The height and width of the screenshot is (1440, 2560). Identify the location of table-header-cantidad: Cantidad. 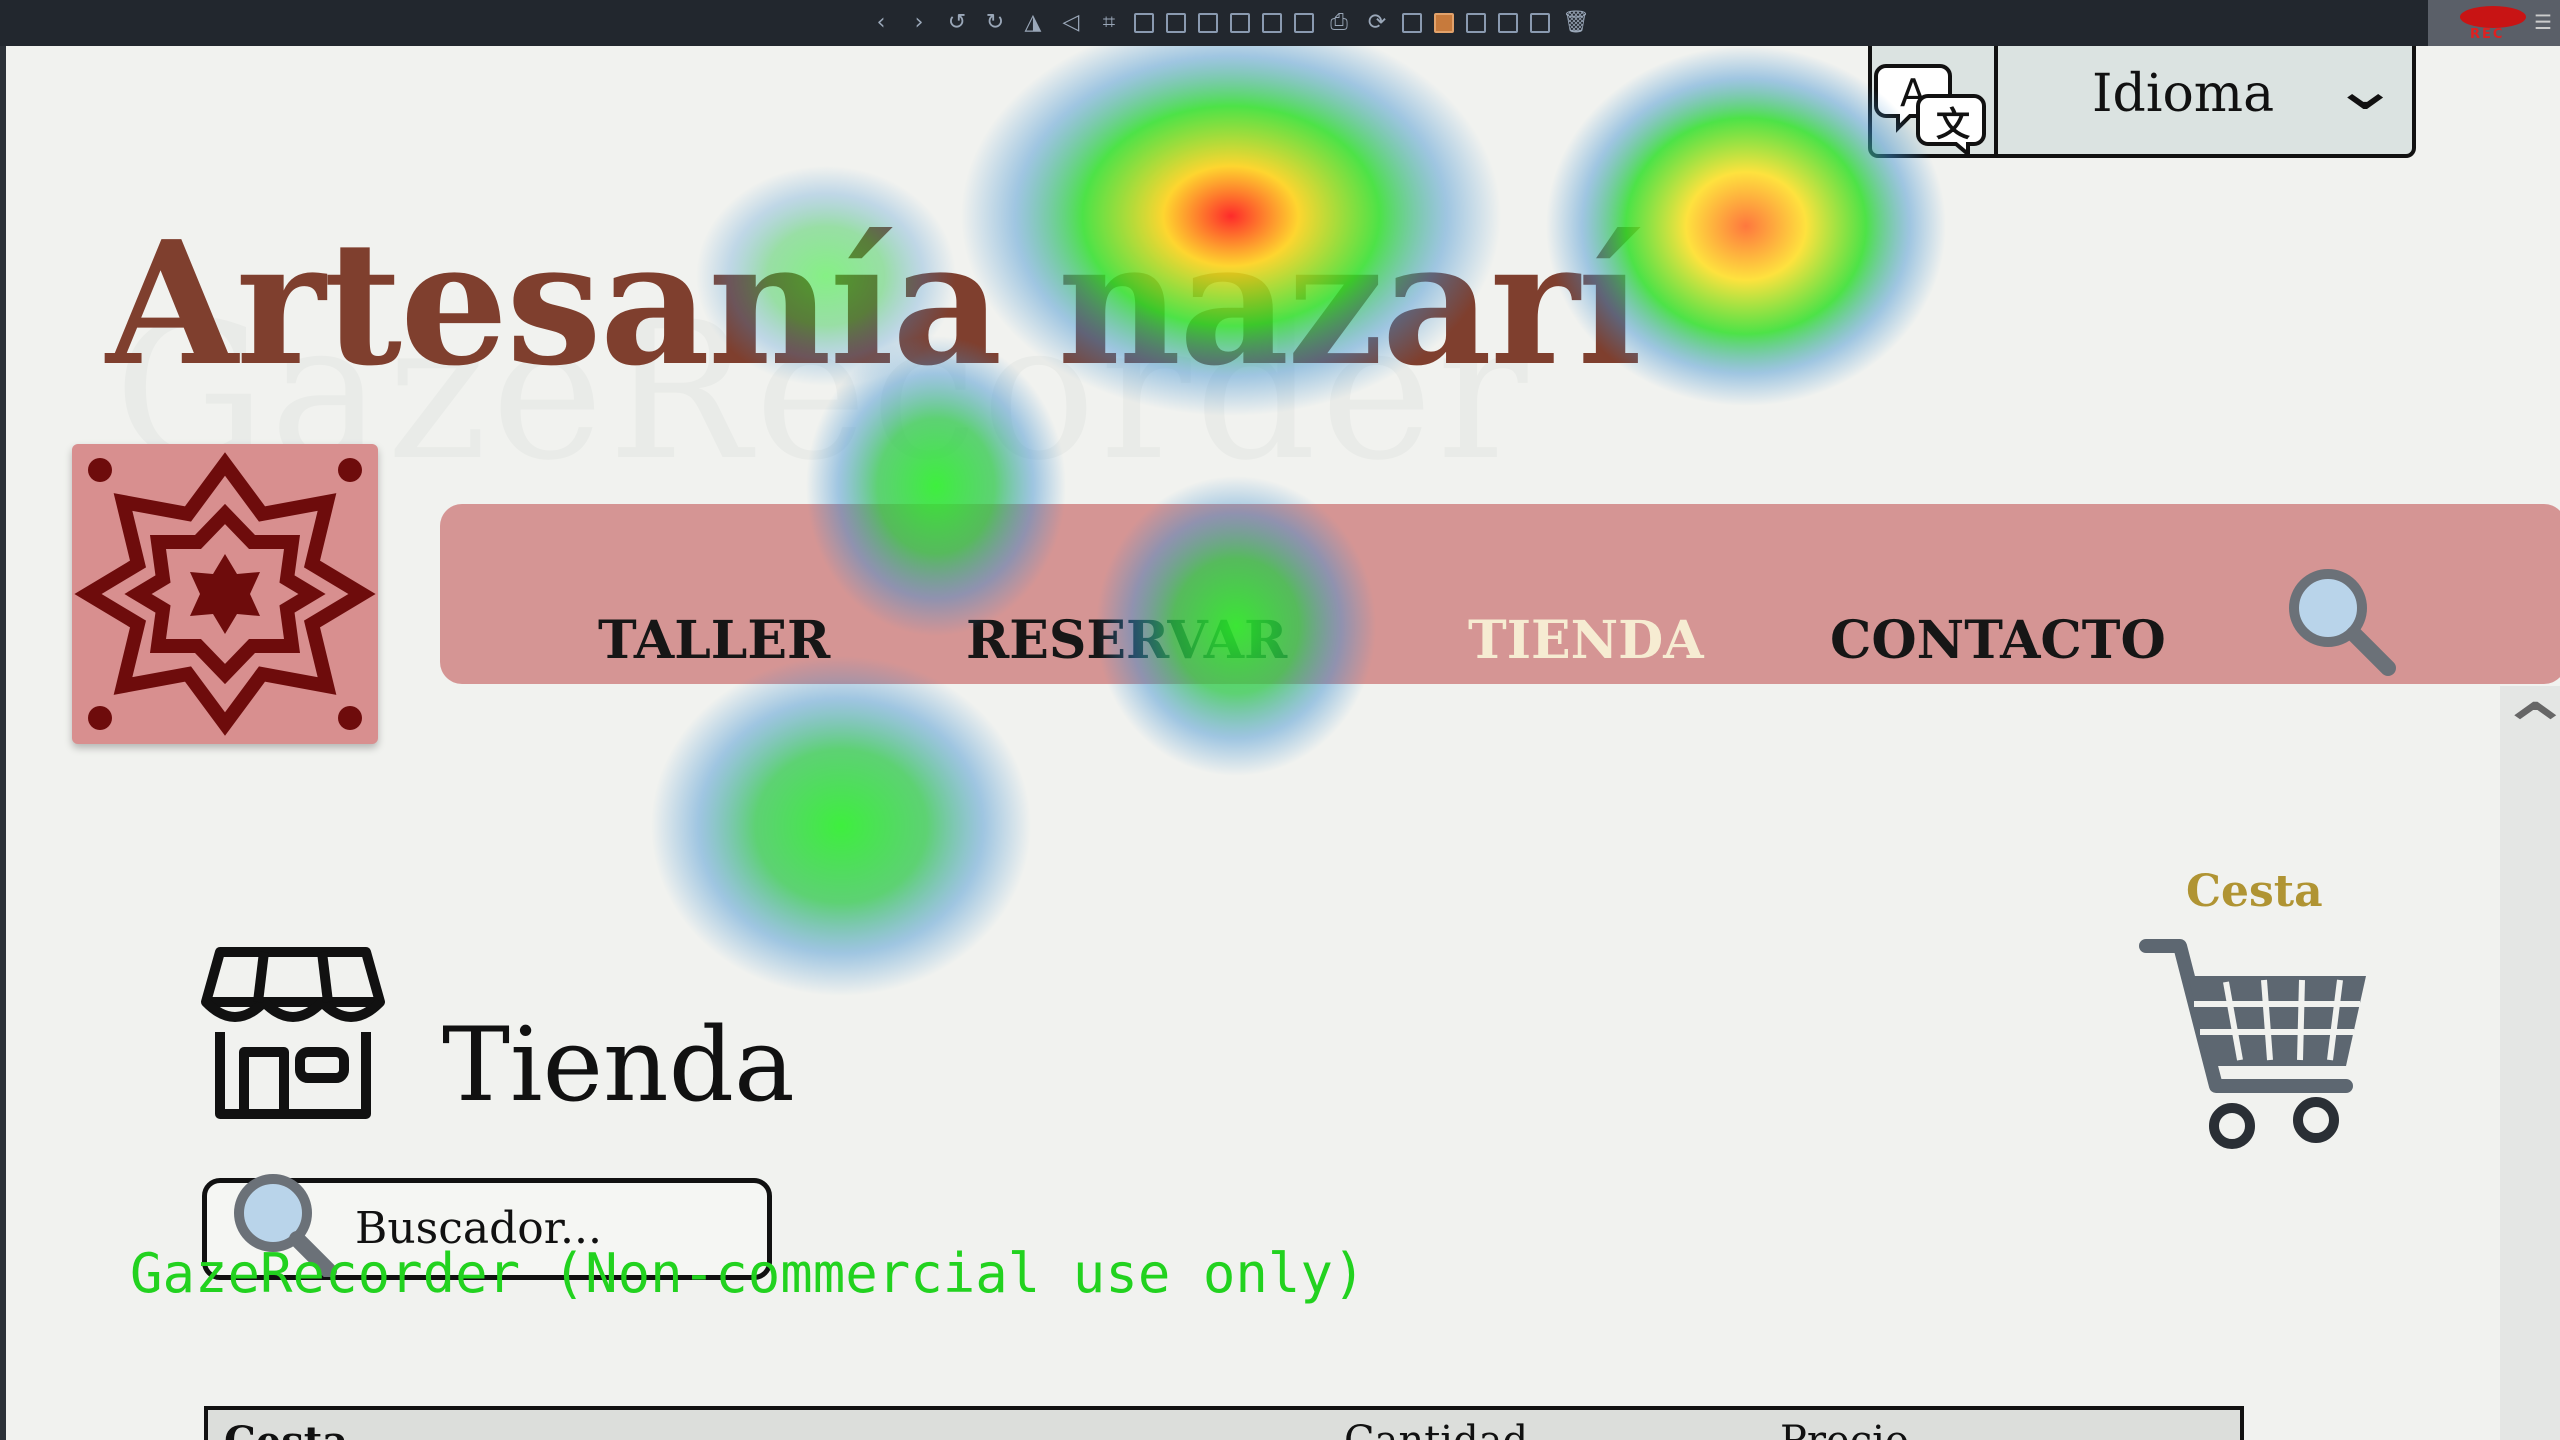
(1436, 1429).